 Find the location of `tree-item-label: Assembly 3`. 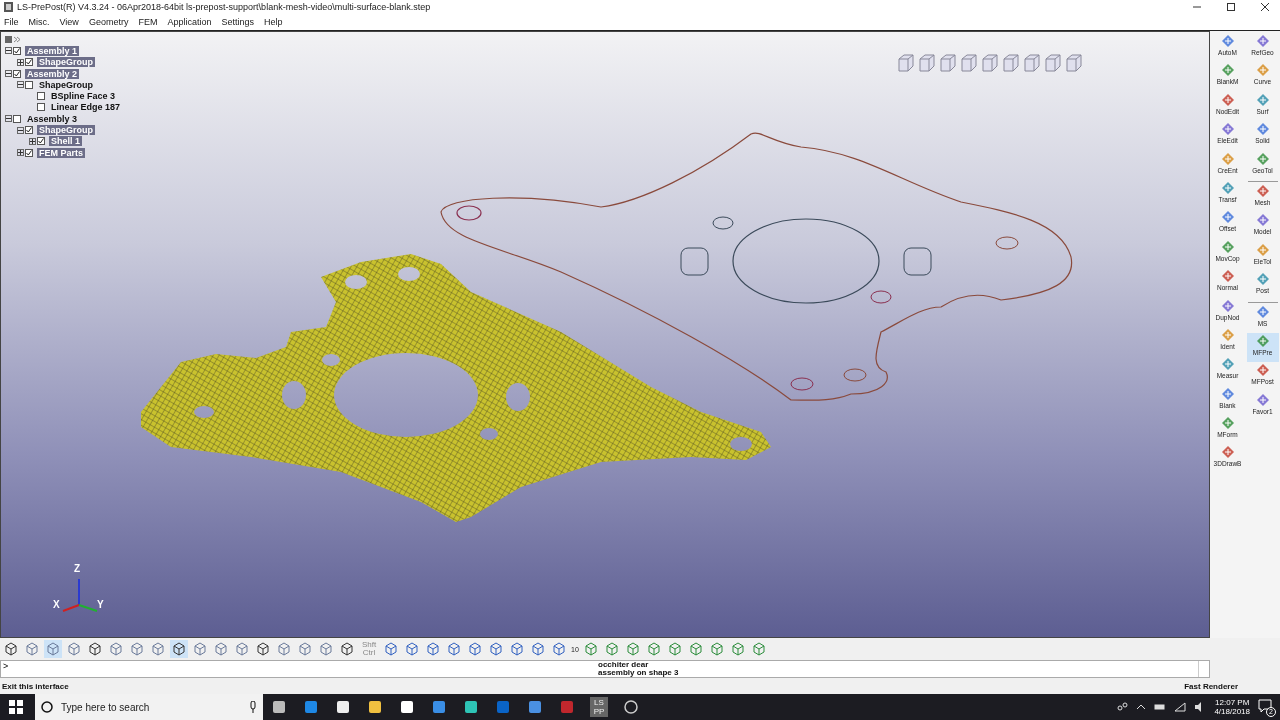

tree-item-label: Assembly 3 is located at coordinates (52, 118).